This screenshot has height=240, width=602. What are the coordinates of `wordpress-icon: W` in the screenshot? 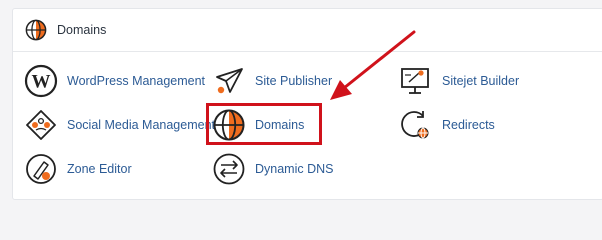 It's located at (41, 81).